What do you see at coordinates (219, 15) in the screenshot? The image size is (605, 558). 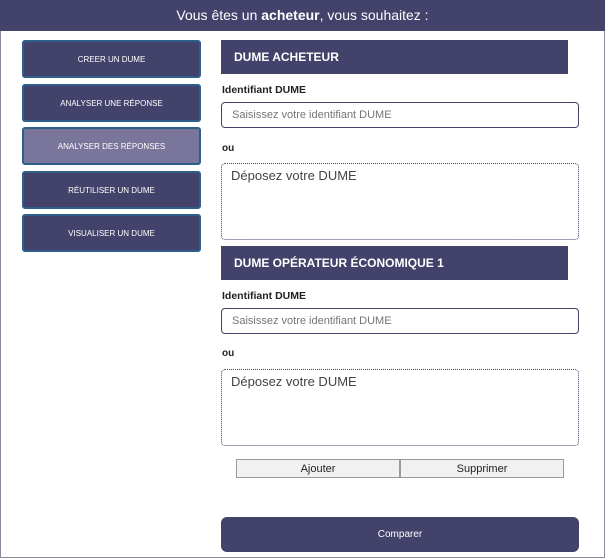 I see `header-prefix: Vous êtes un` at bounding box center [219, 15].